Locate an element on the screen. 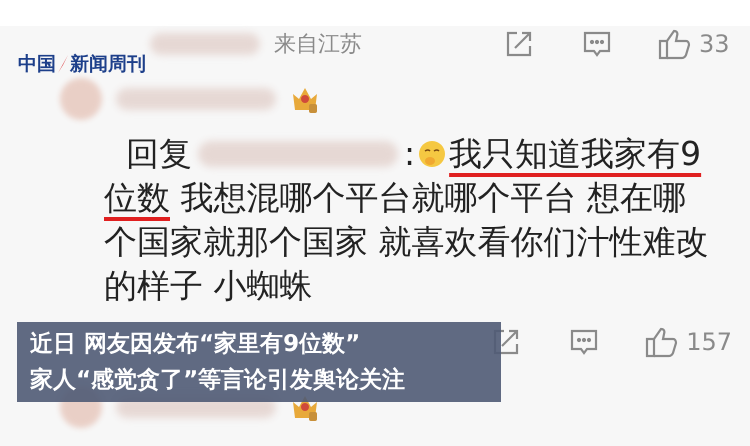  caption-text: 家人“感觉贪了”等言论引发舆论关注 is located at coordinates (218, 380).